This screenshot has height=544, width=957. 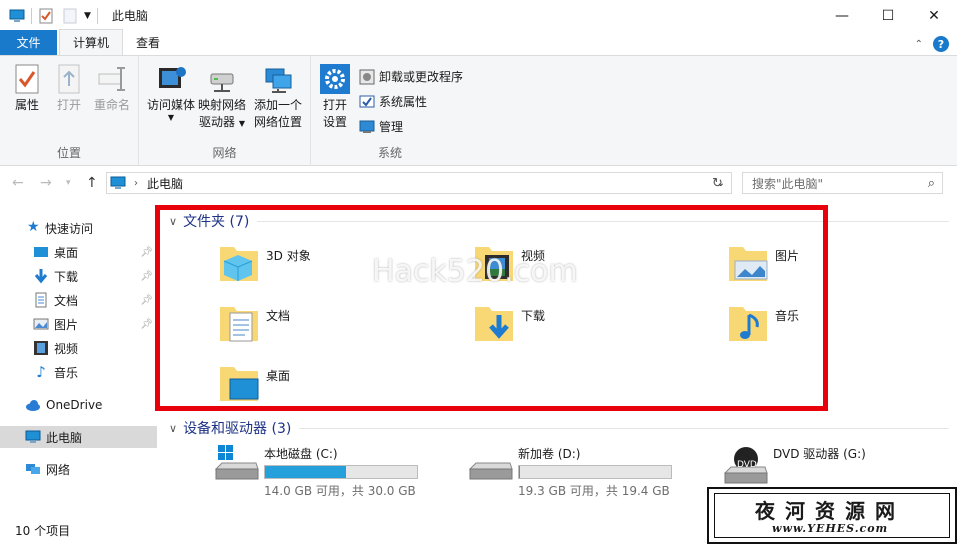 What do you see at coordinates (788, 183) in the screenshot?
I see `search-placeholder: 搜索"此电脑"` at bounding box center [788, 183].